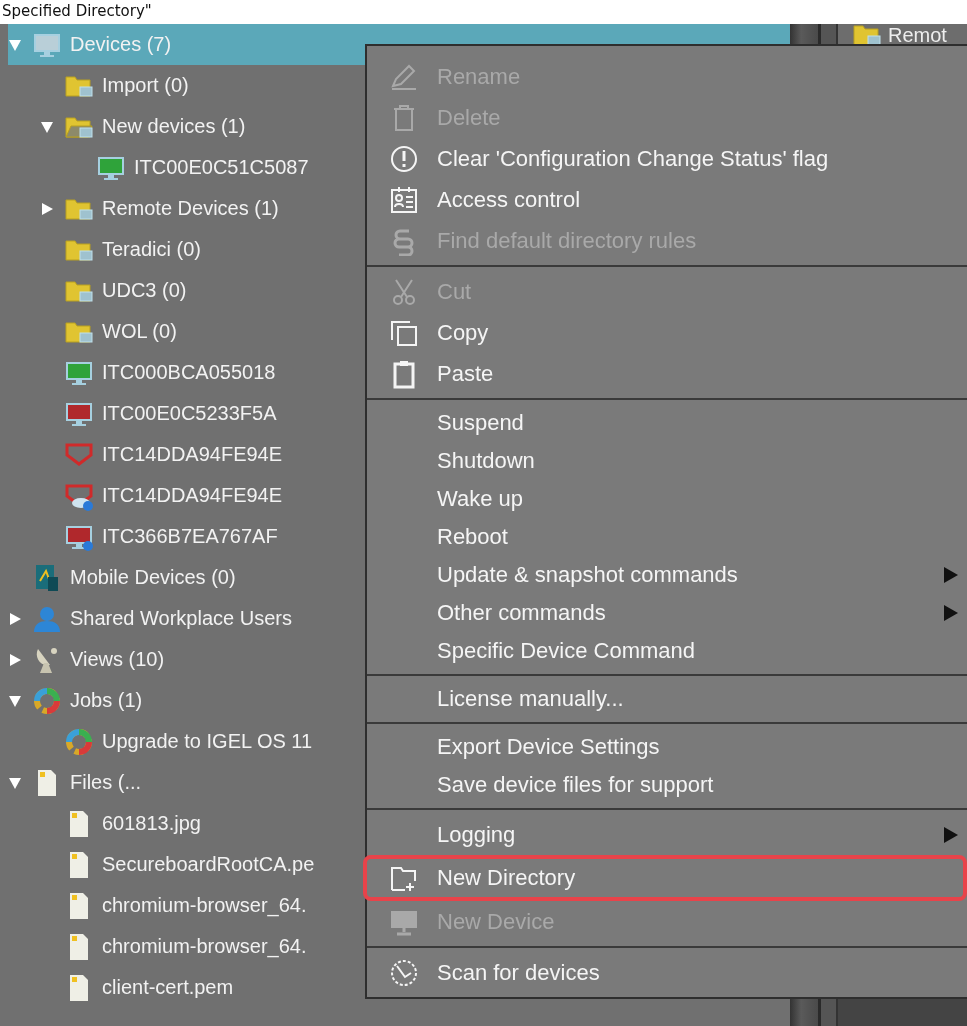 The width and height of the screenshot is (967, 1026). What do you see at coordinates (480, 423) in the screenshot?
I see `menu-item-label: Suspend` at bounding box center [480, 423].